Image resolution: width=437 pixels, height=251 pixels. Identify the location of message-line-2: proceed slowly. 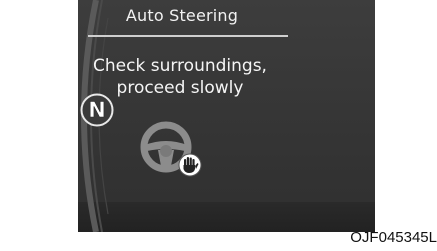
(180, 88).